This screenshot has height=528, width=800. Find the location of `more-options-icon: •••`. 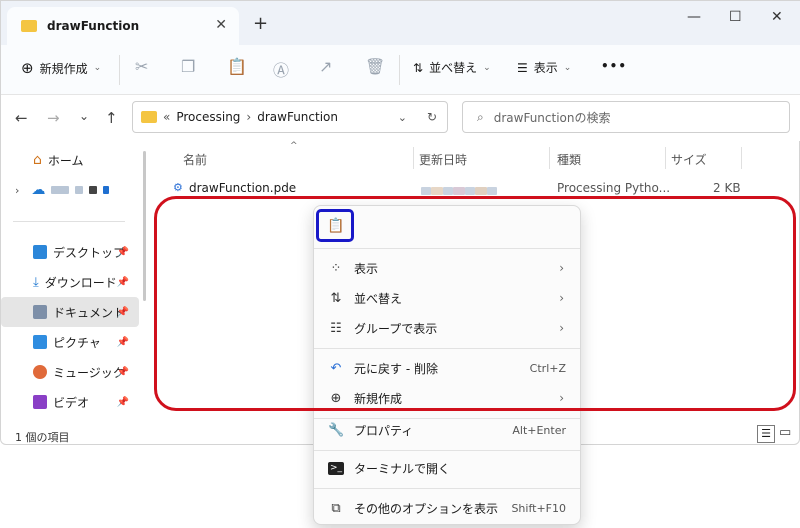

more-options-icon: ••• is located at coordinates (614, 66).